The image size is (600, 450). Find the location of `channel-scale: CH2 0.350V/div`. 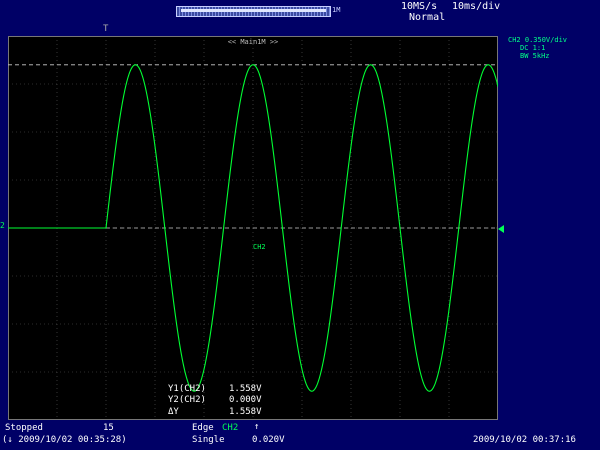

channel-scale: CH2 0.350V/div is located at coordinates (538, 40).